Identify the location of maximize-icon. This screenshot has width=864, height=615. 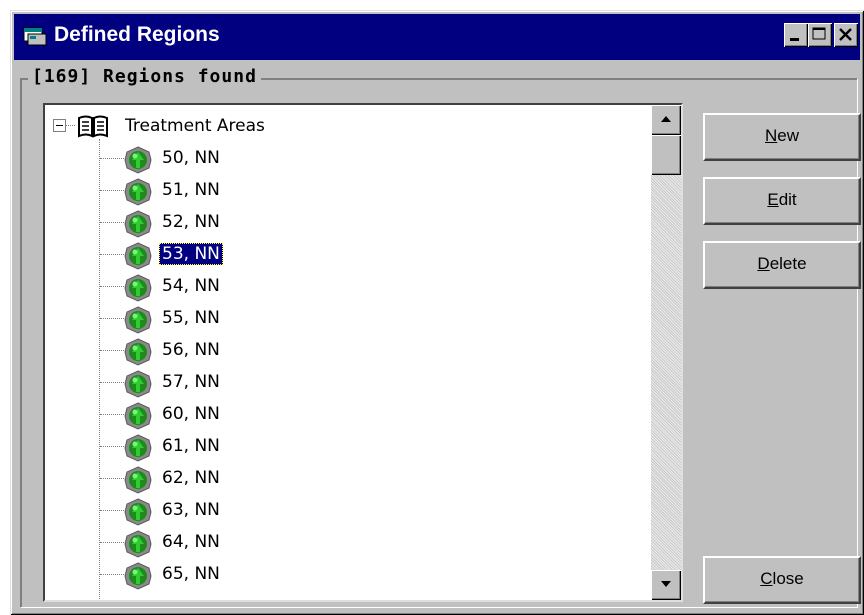
(819, 33).